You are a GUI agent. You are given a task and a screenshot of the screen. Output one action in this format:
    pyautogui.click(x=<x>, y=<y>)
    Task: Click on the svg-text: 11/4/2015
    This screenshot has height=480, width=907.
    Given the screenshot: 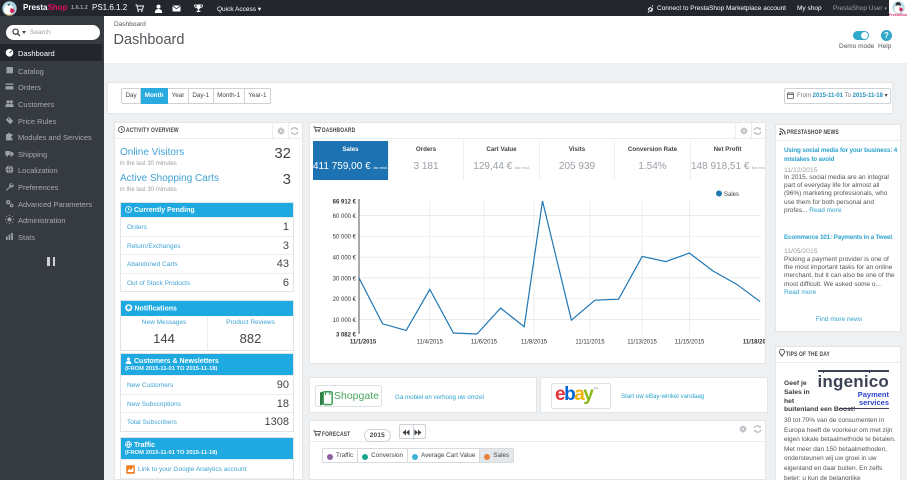 What is the action you would take?
    pyautogui.click(x=430, y=343)
    